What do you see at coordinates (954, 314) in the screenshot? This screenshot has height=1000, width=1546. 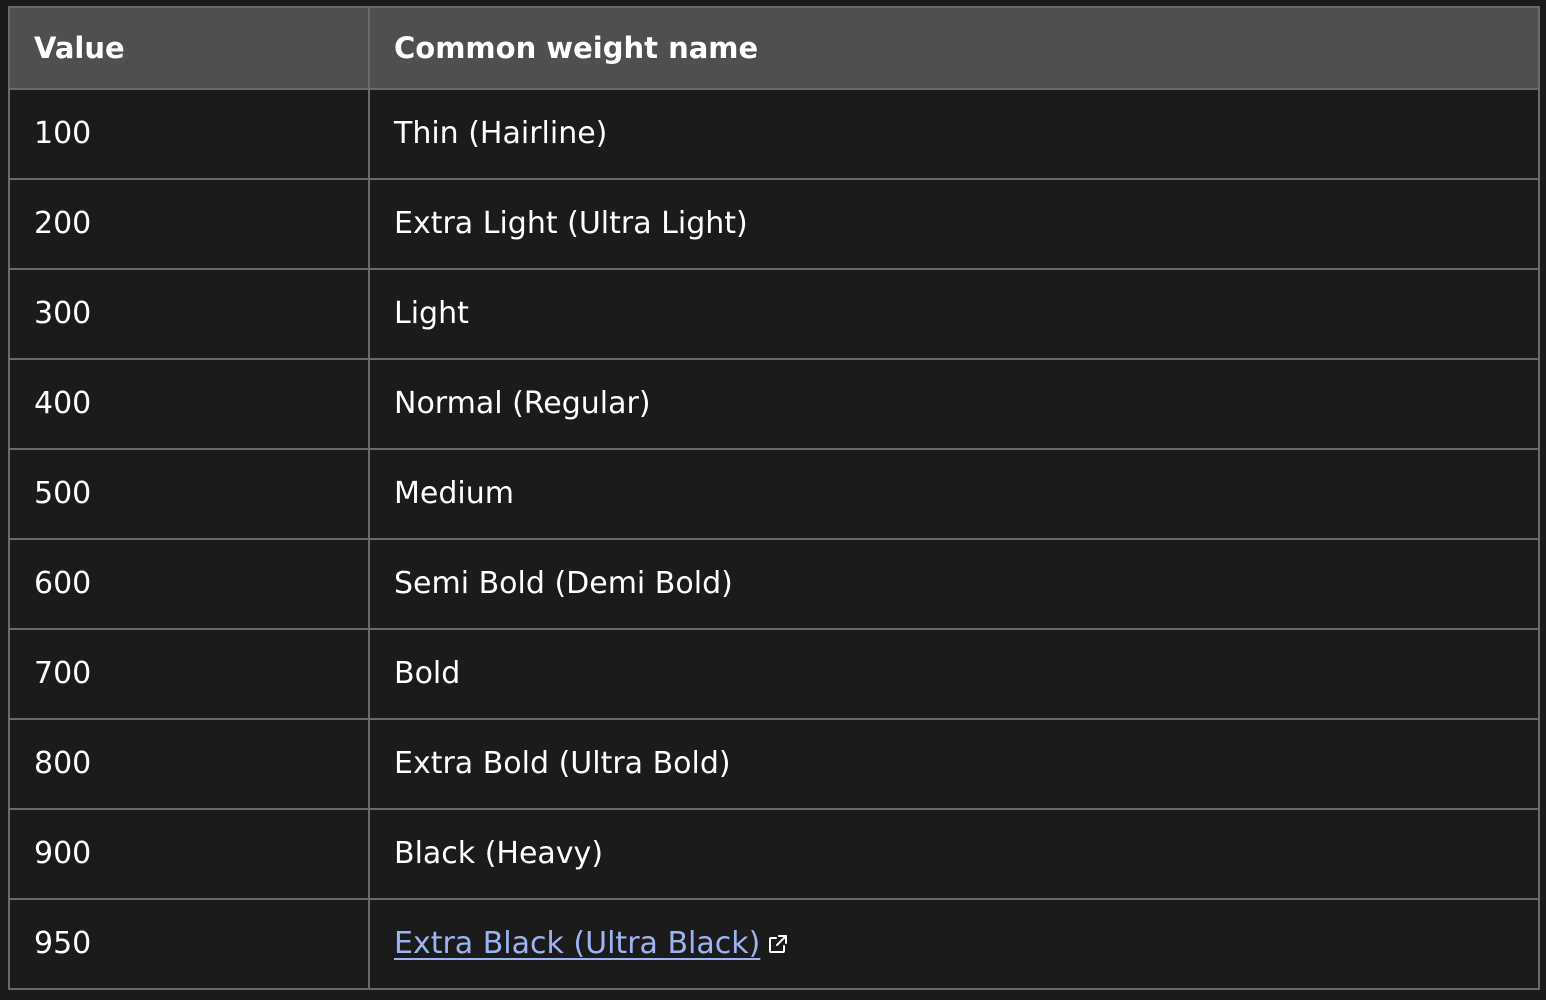 I see `weight-name-cell: Light` at bounding box center [954, 314].